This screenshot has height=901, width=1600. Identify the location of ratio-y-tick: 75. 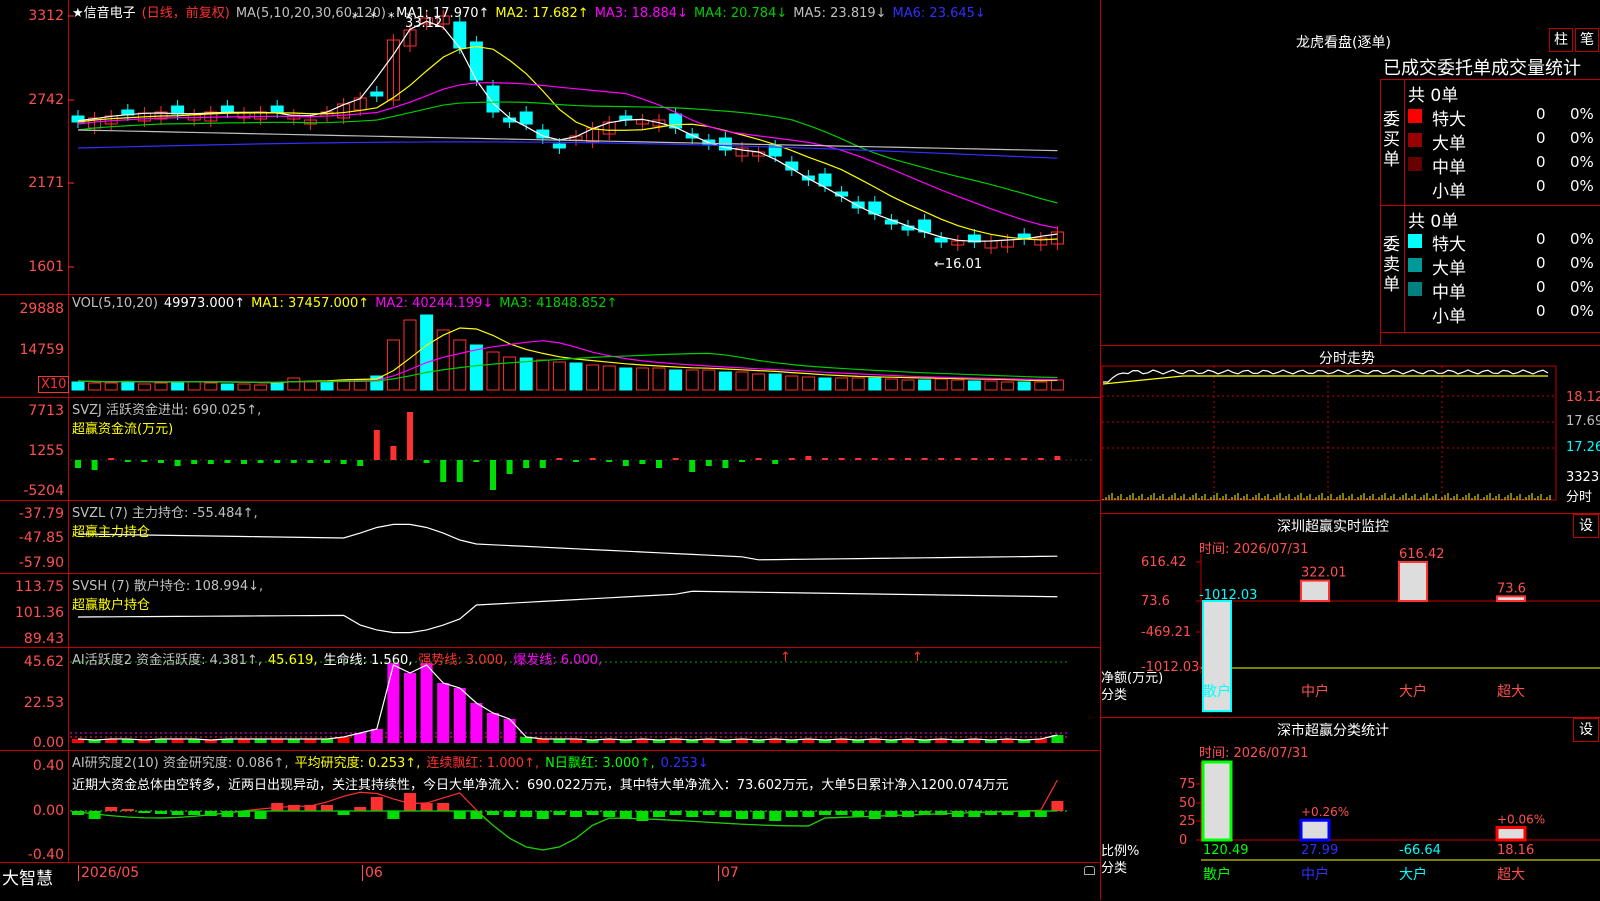
(1187, 784).